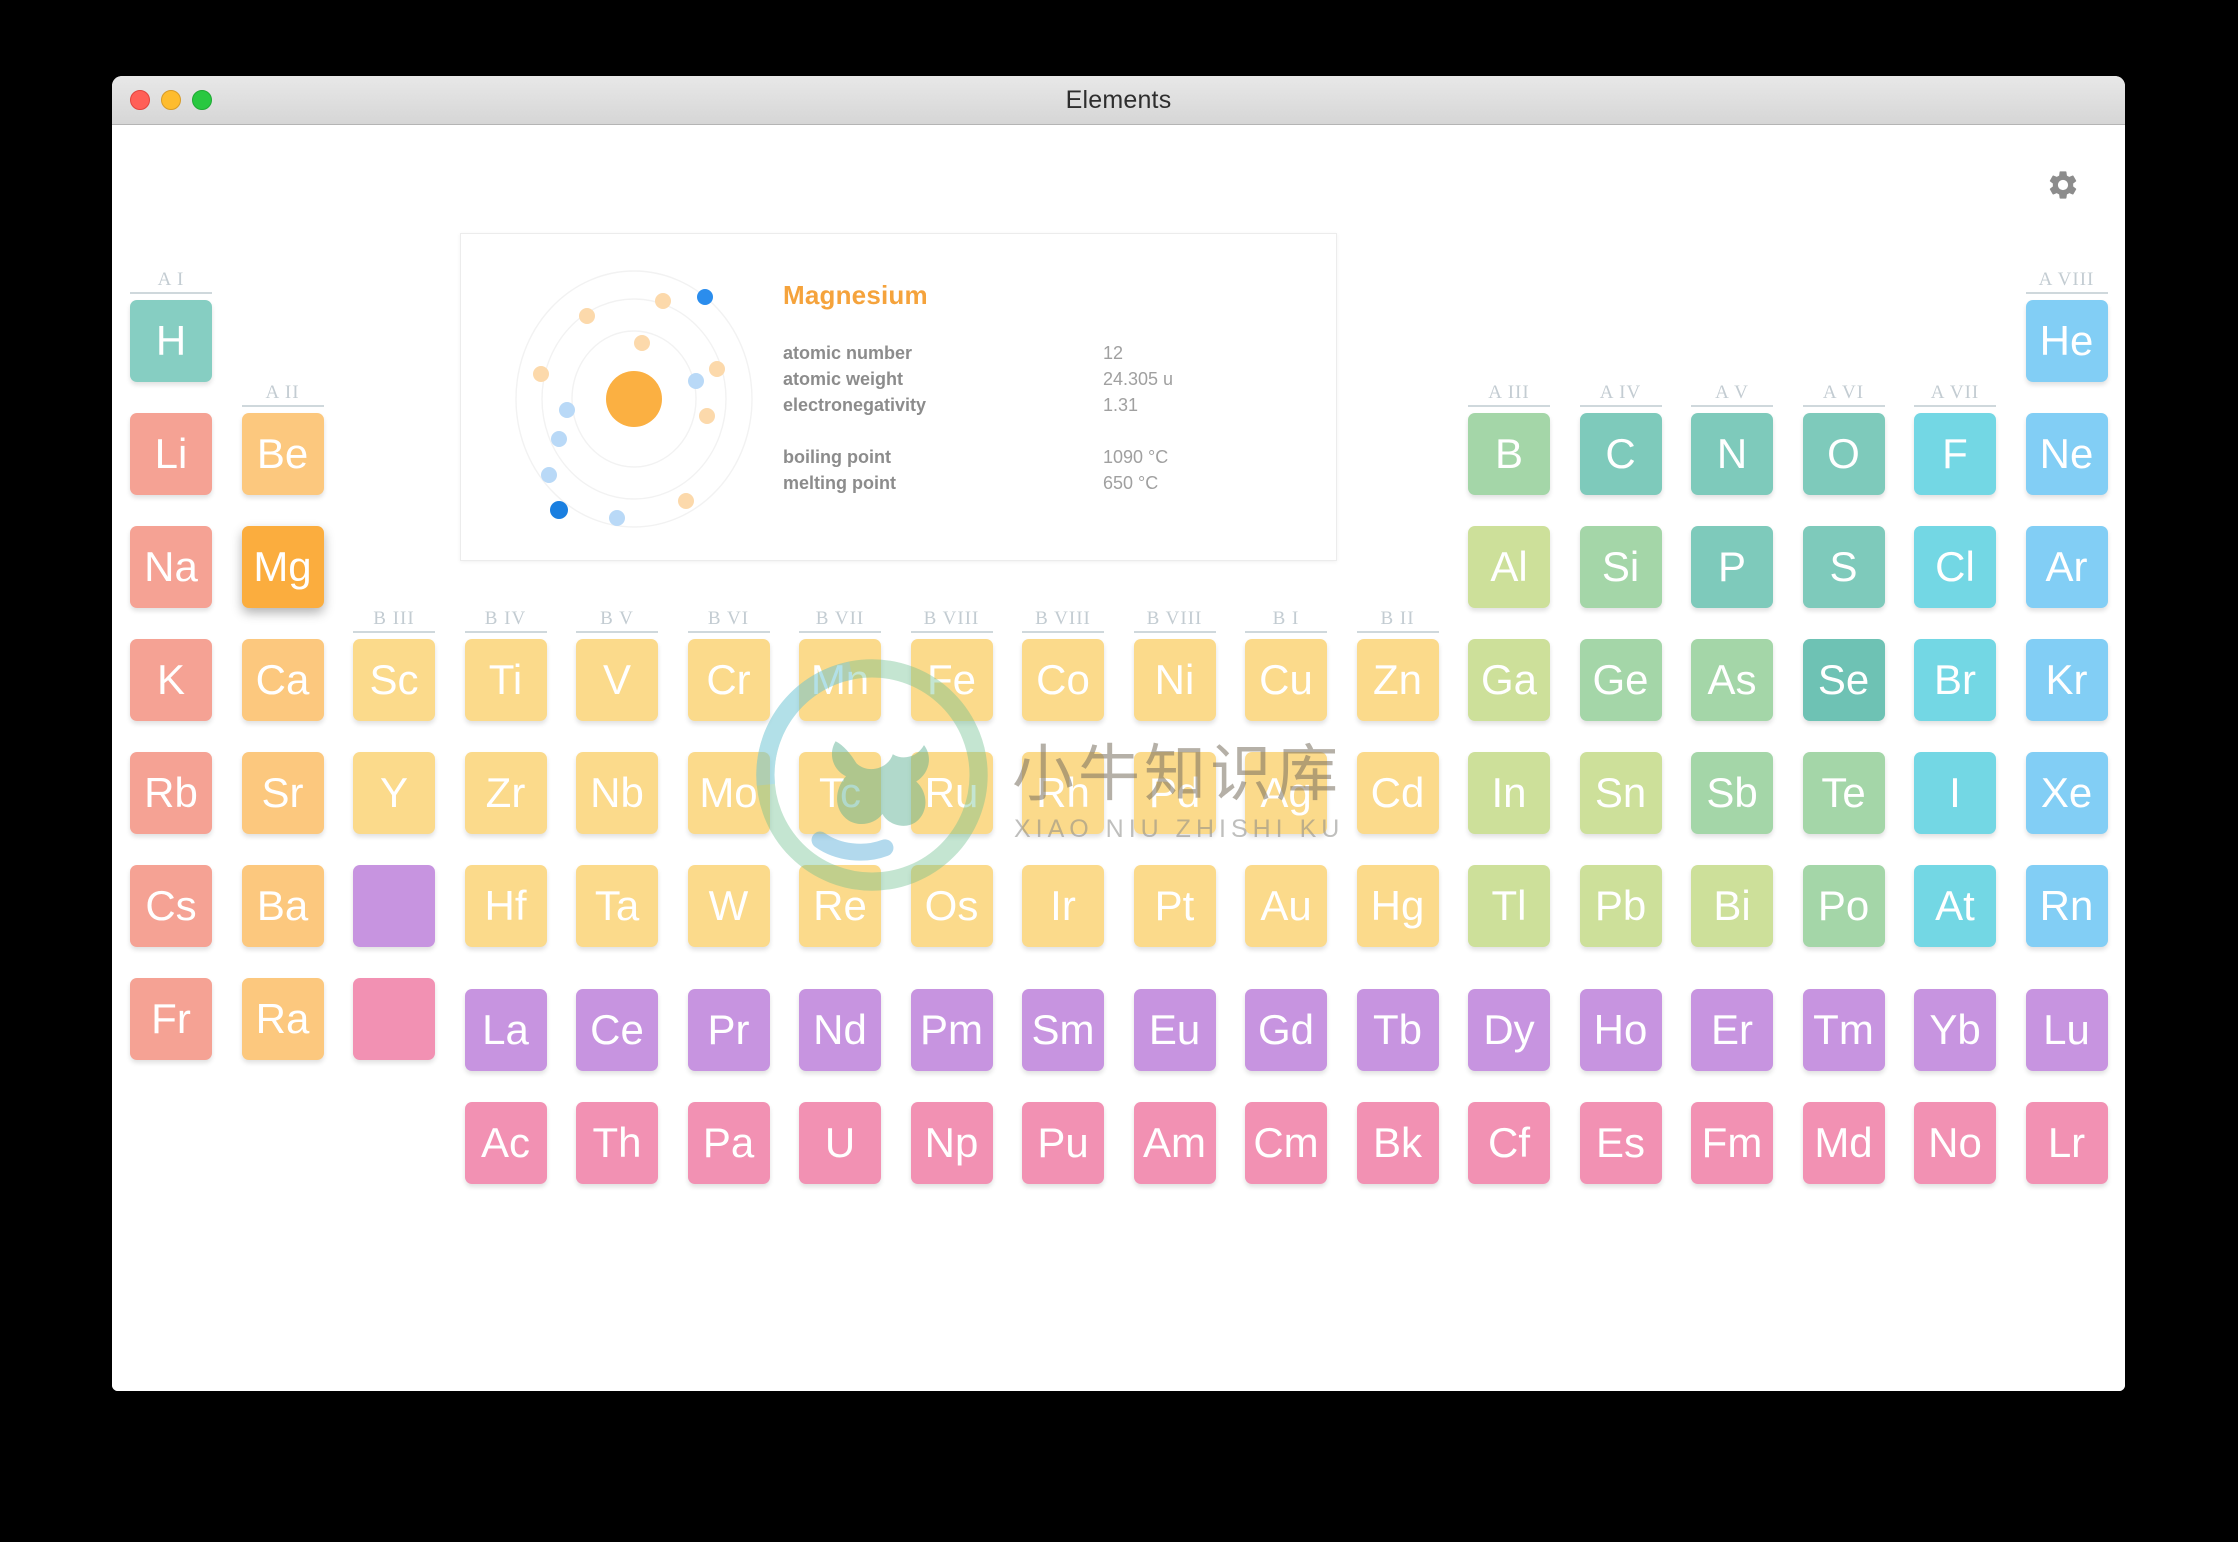  What do you see at coordinates (1955, 567) in the screenshot?
I see `element-tile-cl: Cl` at bounding box center [1955, 567].